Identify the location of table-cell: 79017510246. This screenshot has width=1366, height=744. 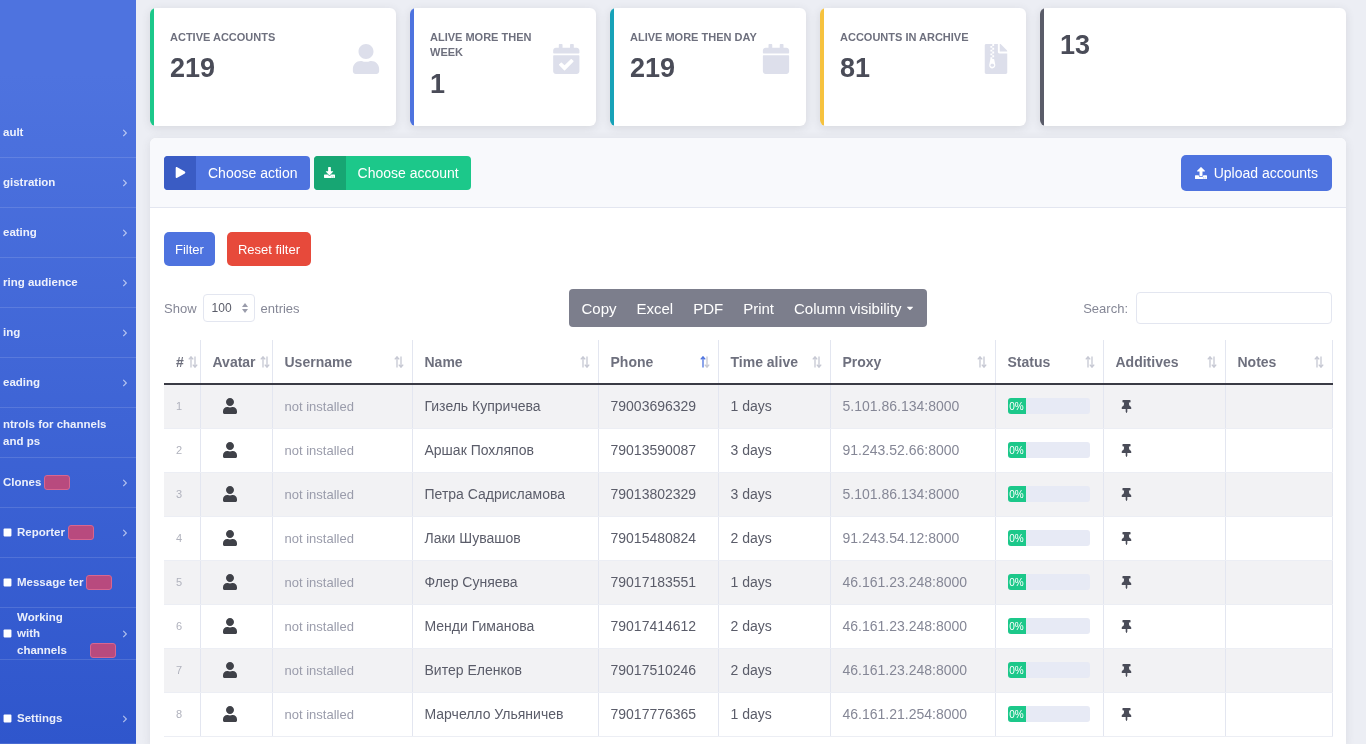
(658, 670).